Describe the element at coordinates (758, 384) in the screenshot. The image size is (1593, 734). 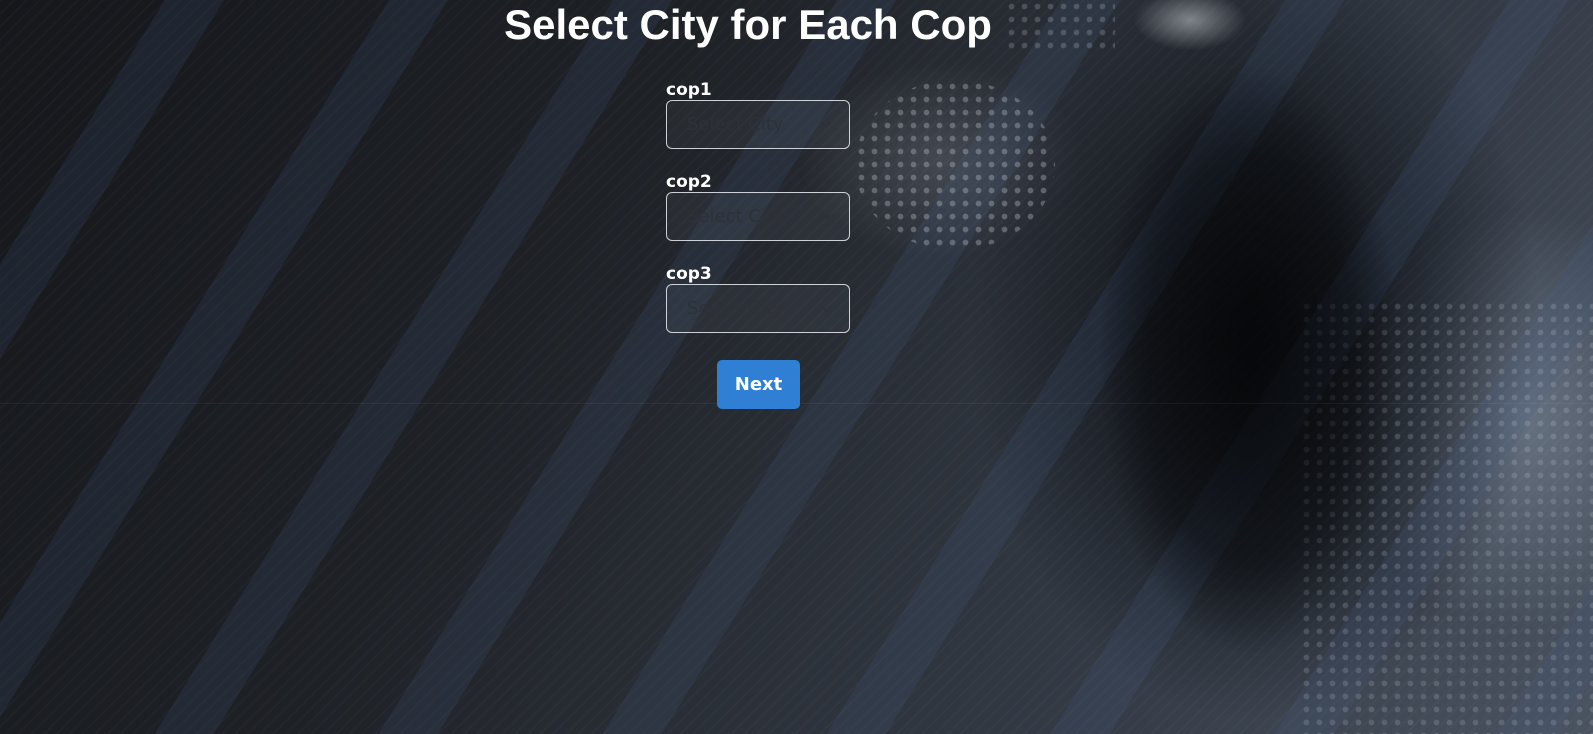
I see `next-button: Next` at that location.